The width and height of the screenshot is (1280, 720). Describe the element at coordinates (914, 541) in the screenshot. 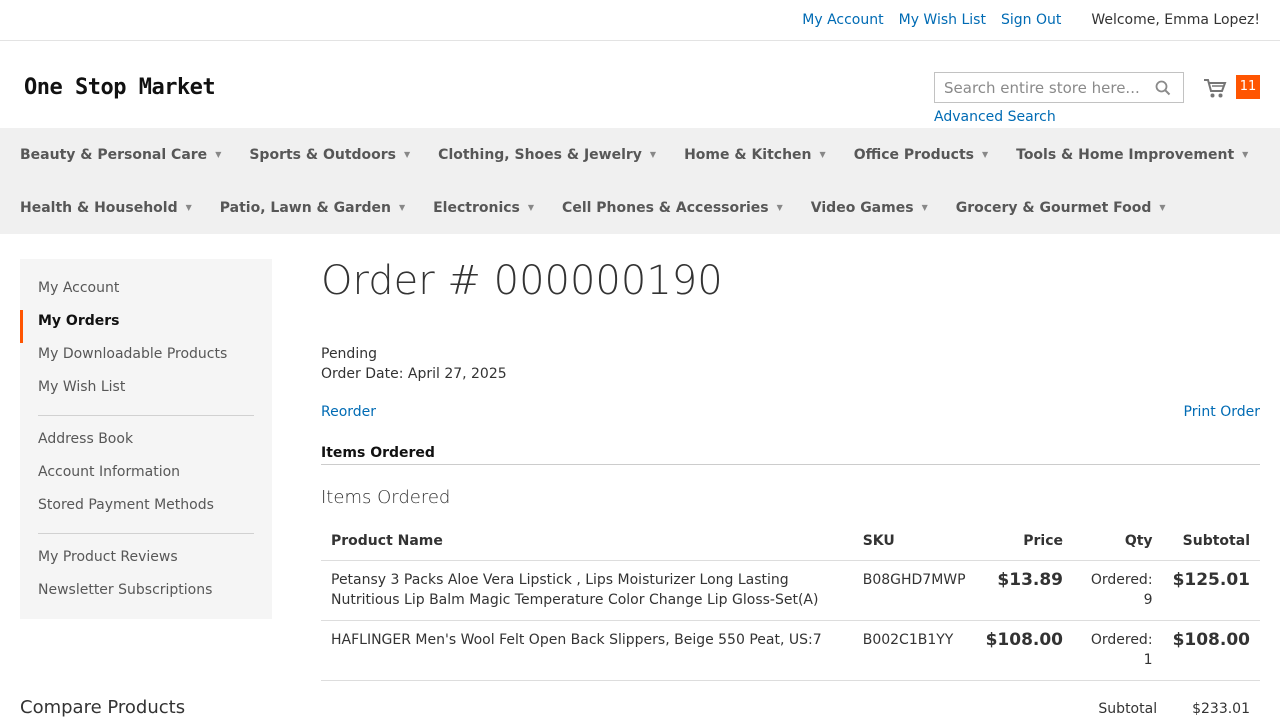

I see `column-header-sku: SKU` at that location.